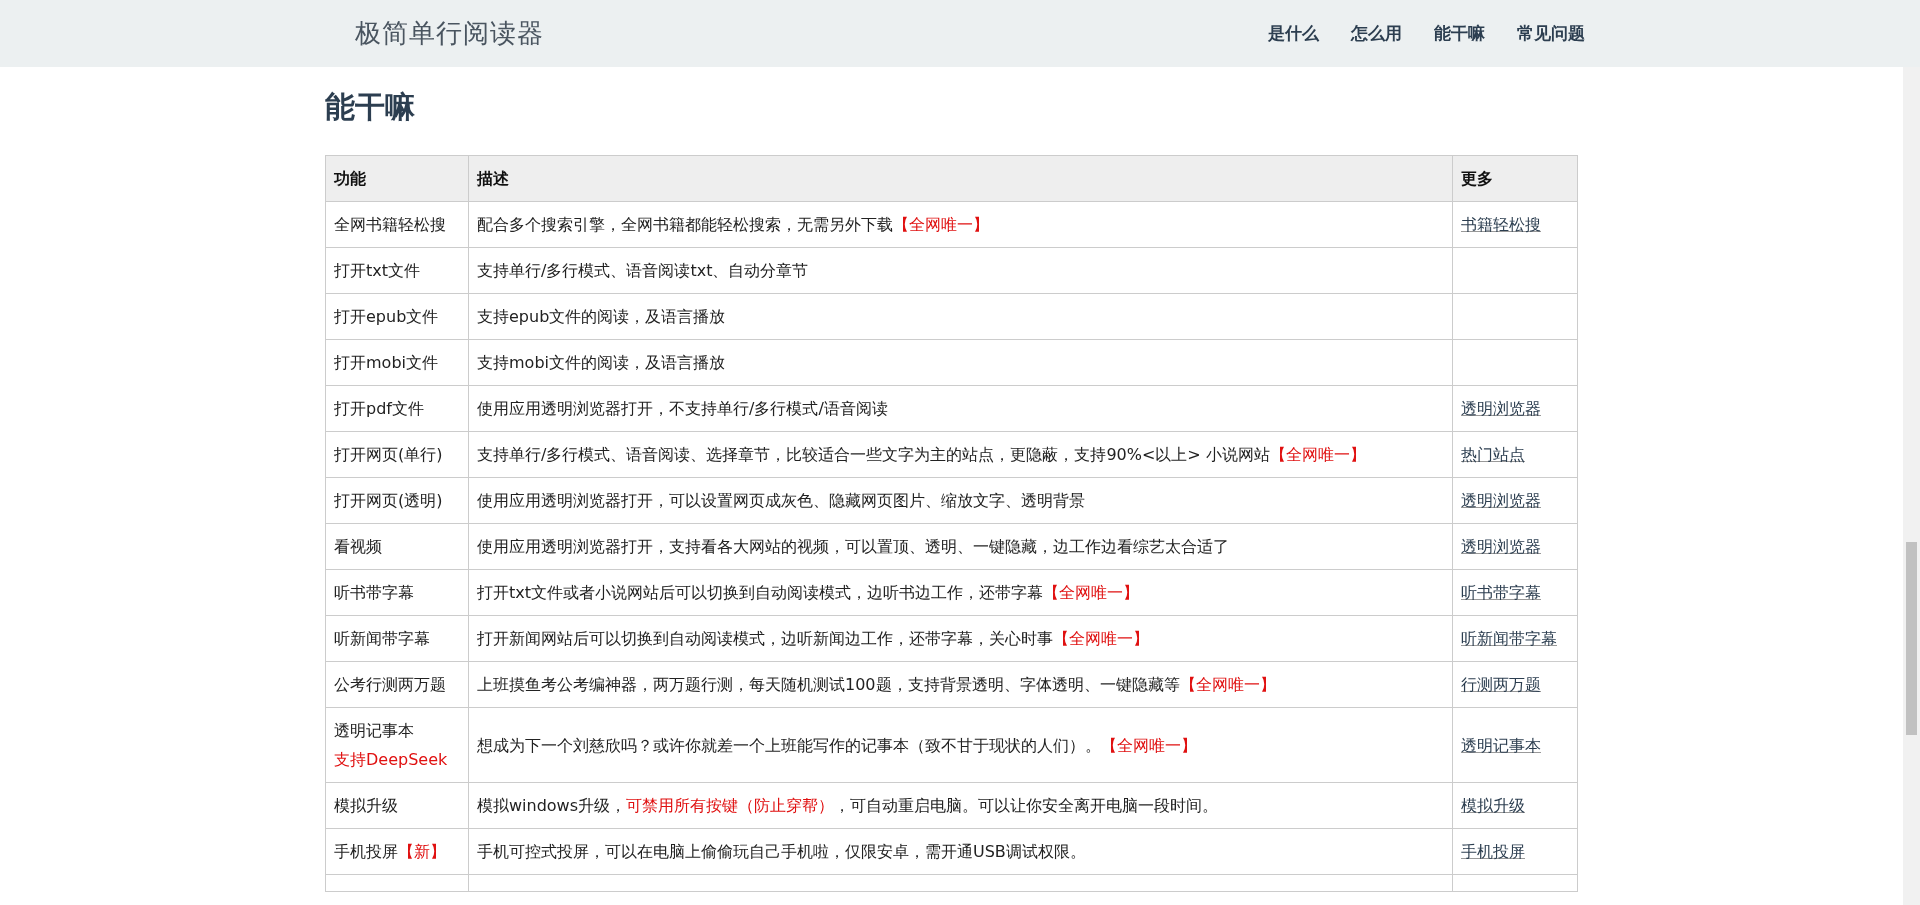 This screenshot has width=1920, height=905. What do you see at coordinates (397, 362) in the screenshot?
I see `table-cell: 打开mobi文件` at bounding box center [397, 362].